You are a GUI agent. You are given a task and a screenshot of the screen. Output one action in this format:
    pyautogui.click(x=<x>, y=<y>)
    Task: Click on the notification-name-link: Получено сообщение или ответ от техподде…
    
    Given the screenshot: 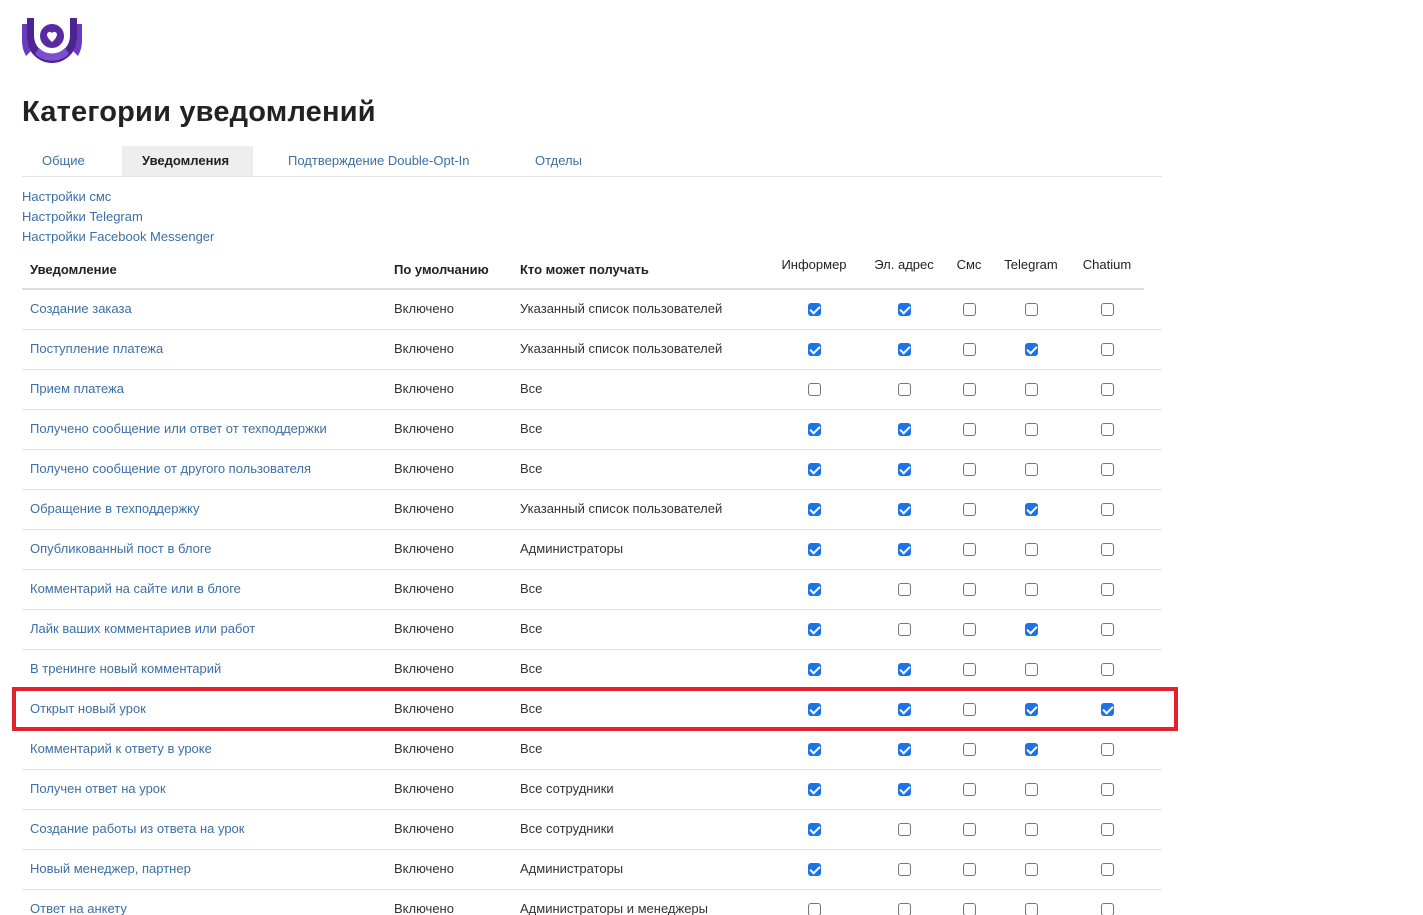 What is the action you would take?
    pyautogui.click(x=178, y=428)
    